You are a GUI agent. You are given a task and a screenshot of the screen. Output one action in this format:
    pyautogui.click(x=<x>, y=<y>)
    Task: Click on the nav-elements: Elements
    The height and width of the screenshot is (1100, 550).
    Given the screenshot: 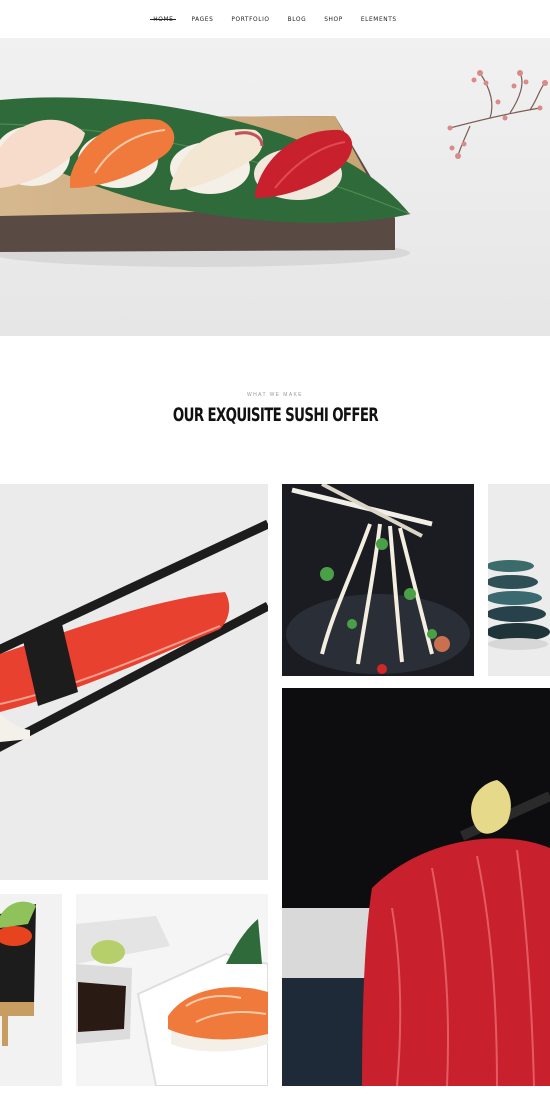 What is the action you would take?
    pyautogui.click(x=379, y=19)
    